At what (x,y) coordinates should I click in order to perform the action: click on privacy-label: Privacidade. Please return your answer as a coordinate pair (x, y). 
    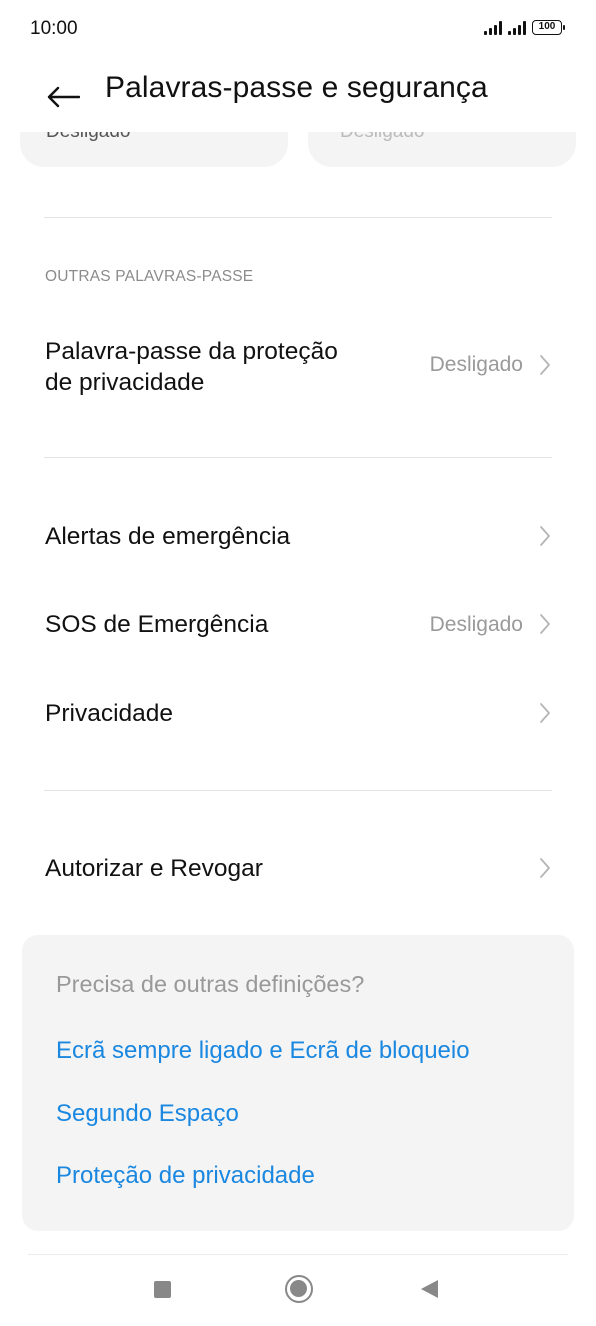
    Looking at the image, I should click on (109, 713).